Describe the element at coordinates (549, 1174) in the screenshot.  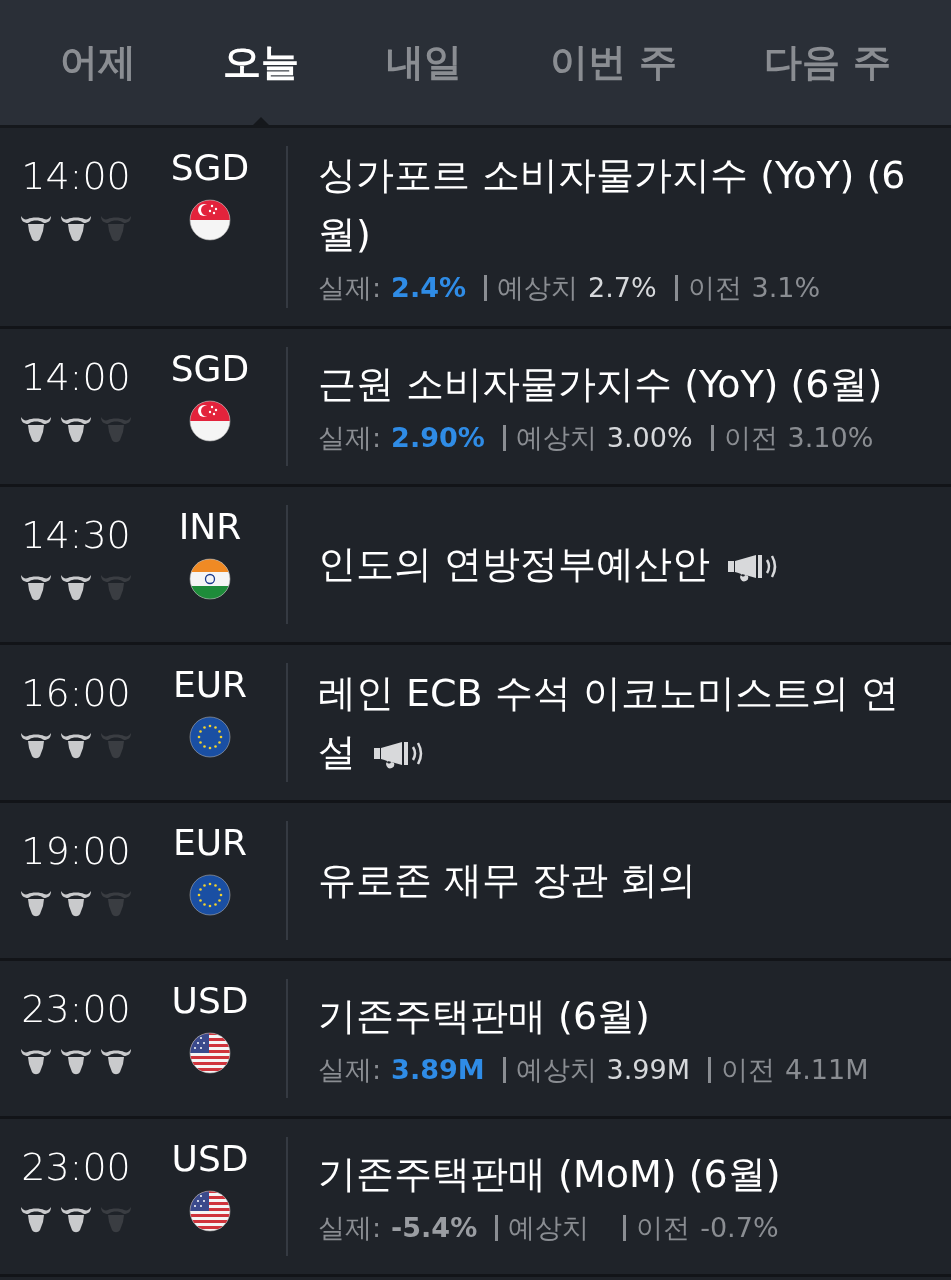
I see `event-title: 기존주택판매 (MoM) (6월)` at that location.